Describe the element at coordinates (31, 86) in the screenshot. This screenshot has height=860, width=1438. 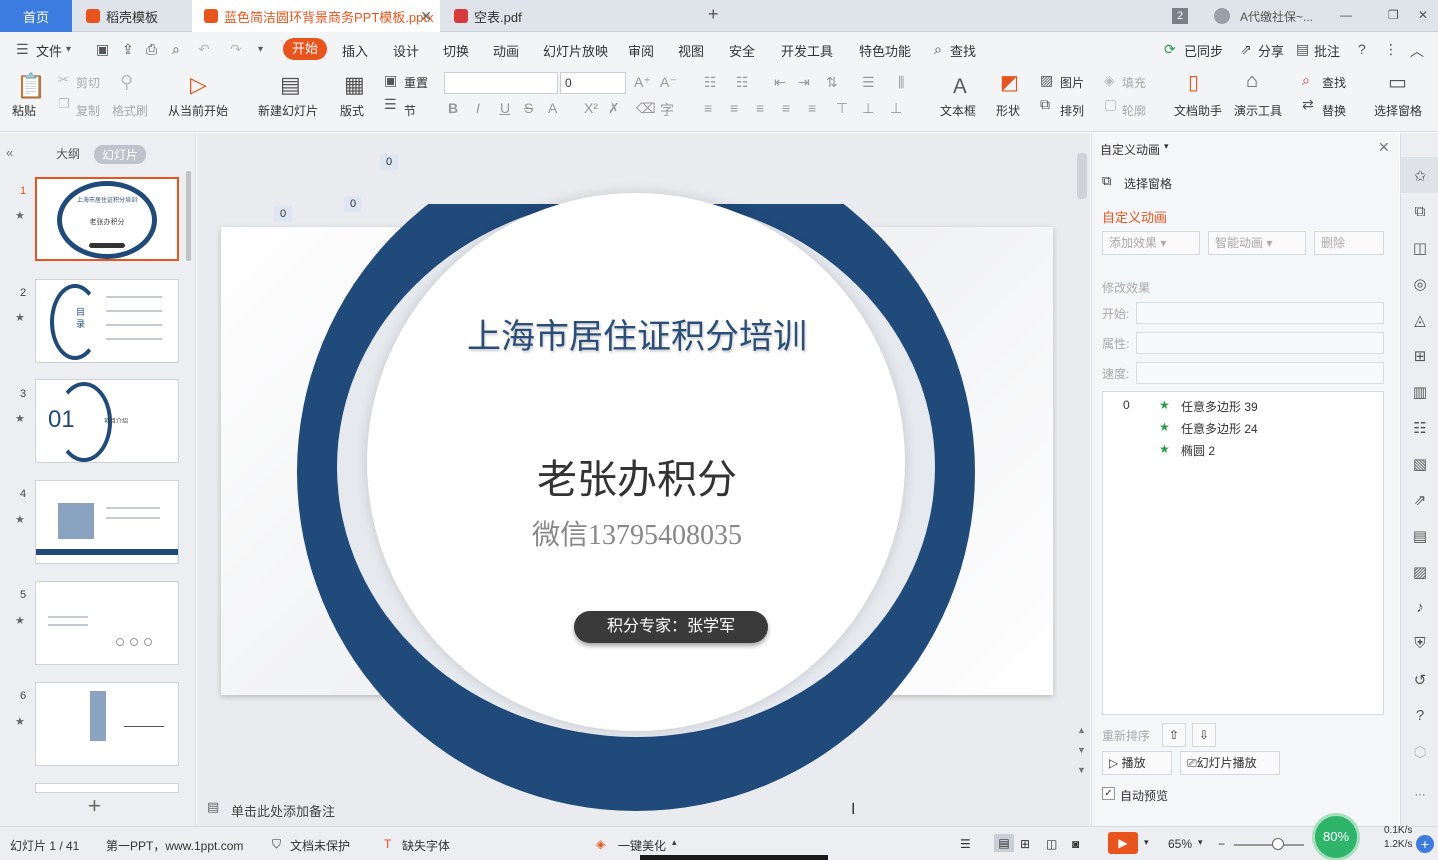
I see `paste-icon: 📋` at that location.